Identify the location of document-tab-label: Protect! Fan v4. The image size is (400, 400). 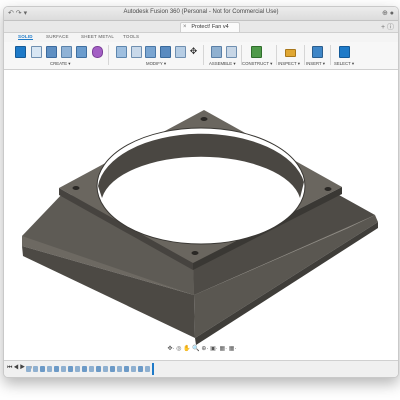
(210, 27).